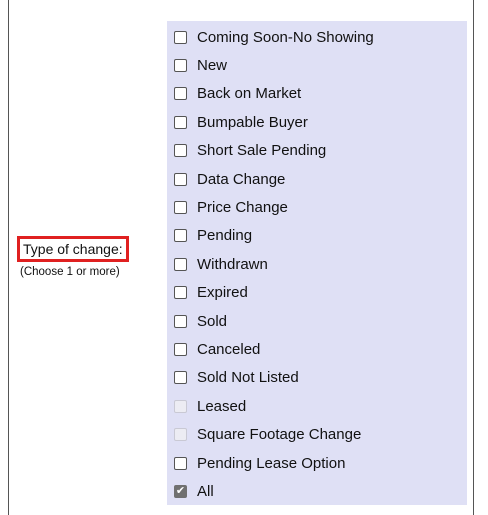  I want to click on checkbox-option: Pending Lease Option, so click(317, 463).